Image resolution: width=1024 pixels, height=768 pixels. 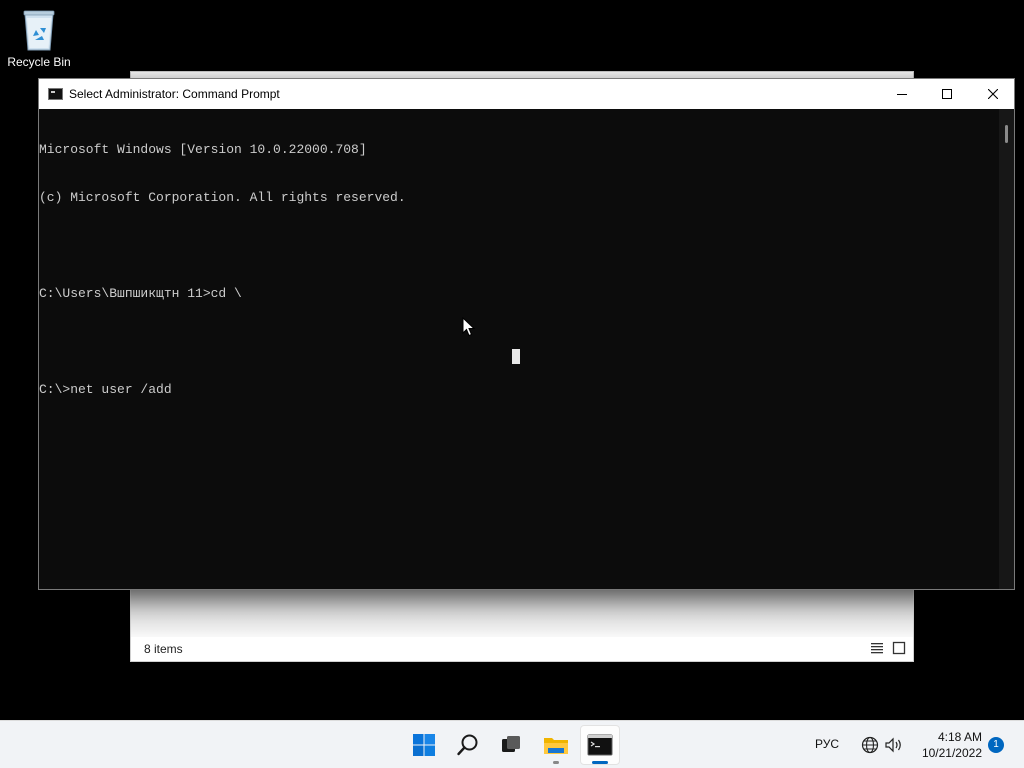 I want to click on start-button, so click(x=424, y=745).